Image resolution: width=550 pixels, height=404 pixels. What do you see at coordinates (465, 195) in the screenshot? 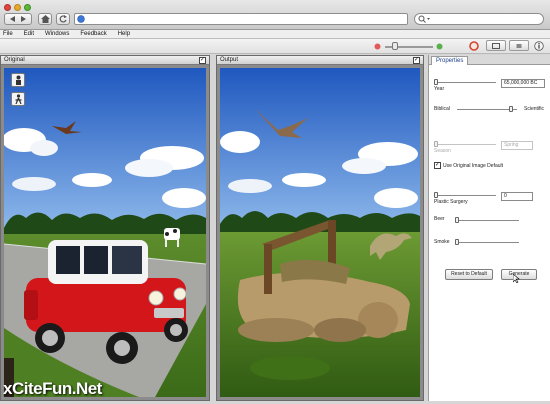
I see `plastic-surgery-slider` at bounding box center [465, 195].